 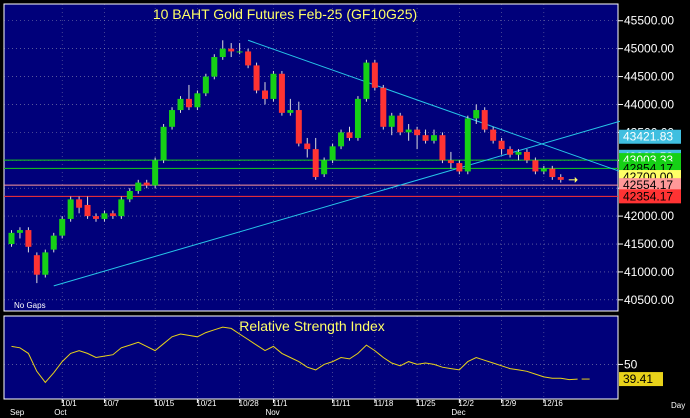 What do you see at coordinates (285, 14) in the screenshot?
I see `chart-title: 10 BAHT Gold Futures Feb-25 (GF10G25)` at bounding box center [285, 14].